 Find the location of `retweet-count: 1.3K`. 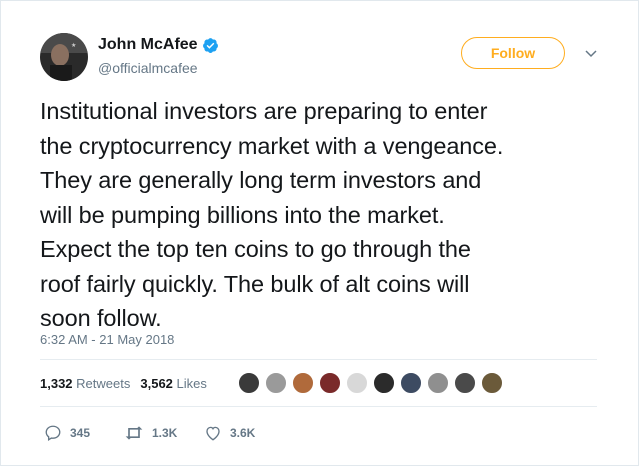

retweet-count: 1.3K is located at coordinates (165, 433).